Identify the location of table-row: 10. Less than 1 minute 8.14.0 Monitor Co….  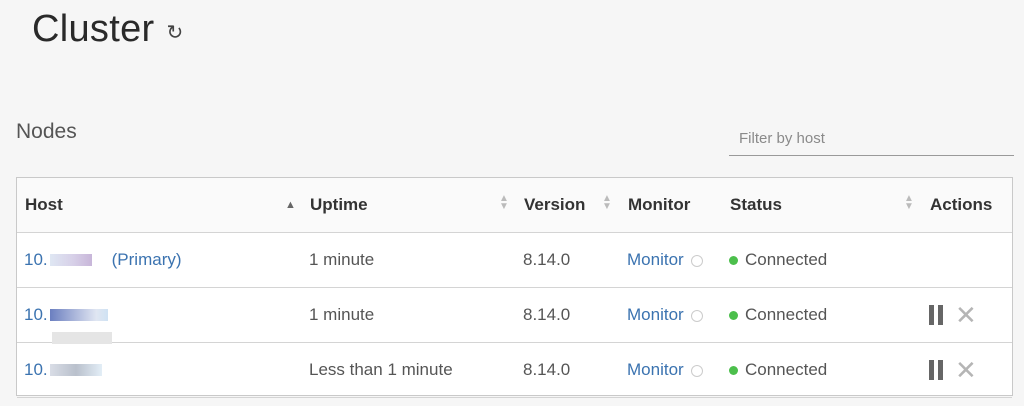
(514, 370).